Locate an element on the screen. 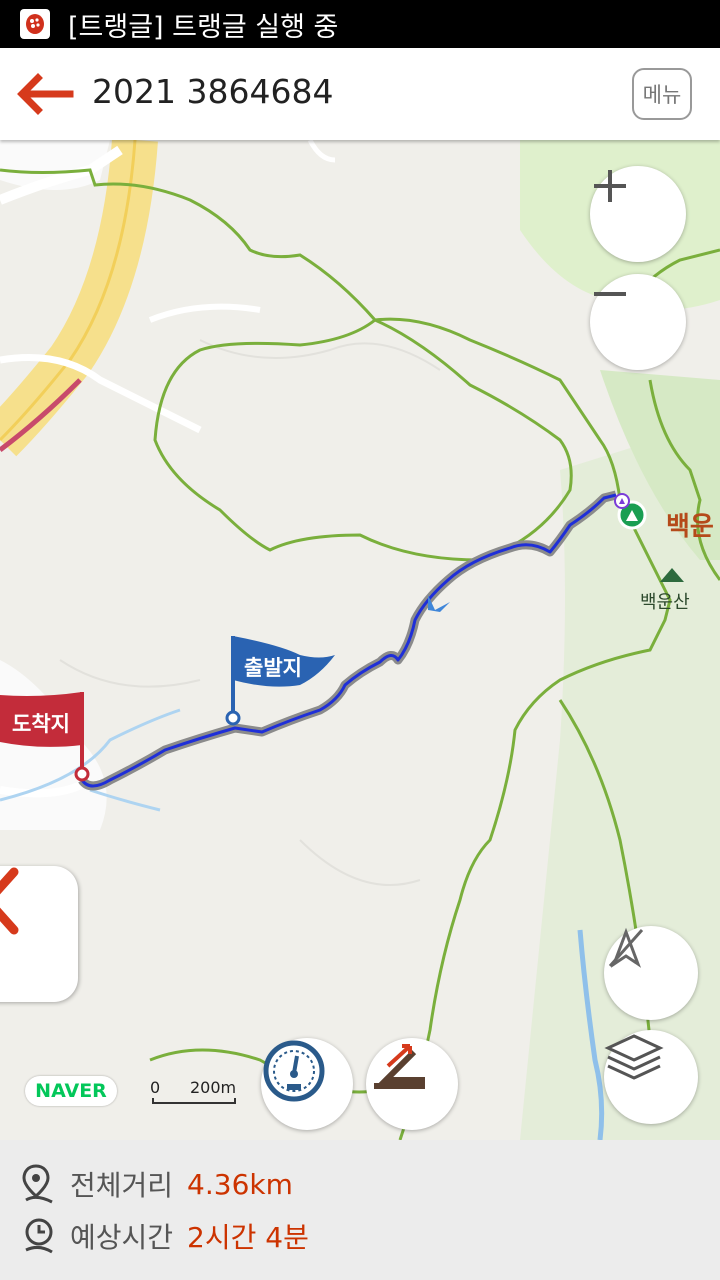 The image size is (720, 1280). speedometer-icon is located at coordinates (294, 1071).